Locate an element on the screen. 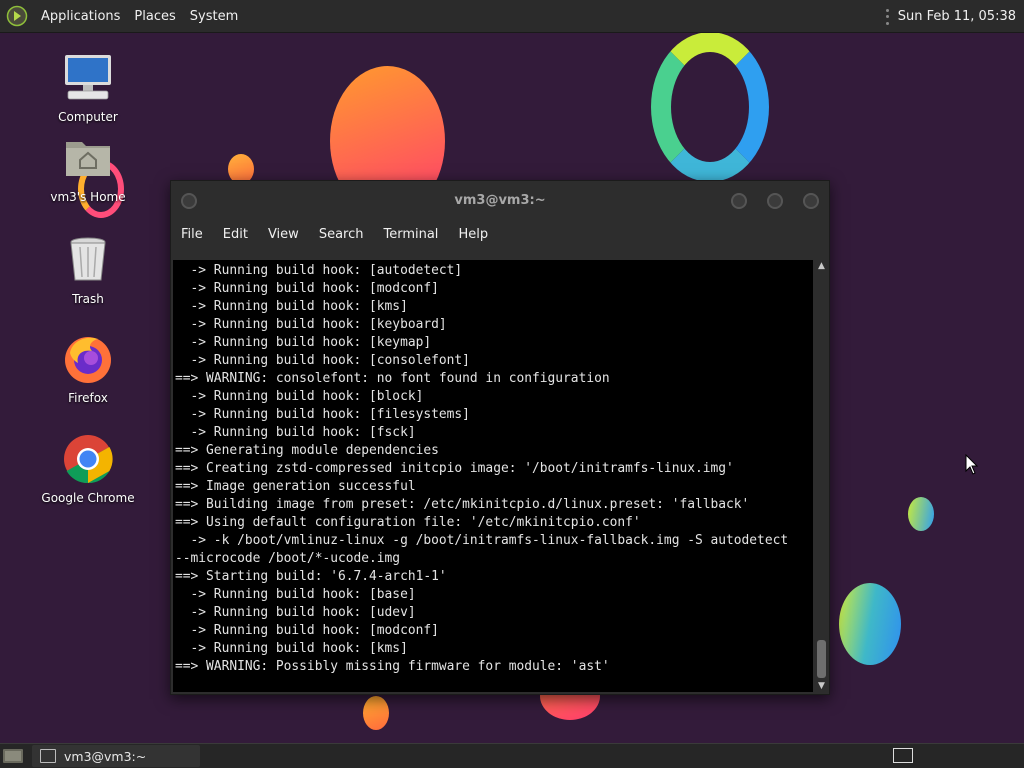 Image resolution: width=1024 pixels, height=768 pixels. desktop-icon-label: vm3's Home is located at coordinates (88, 197).